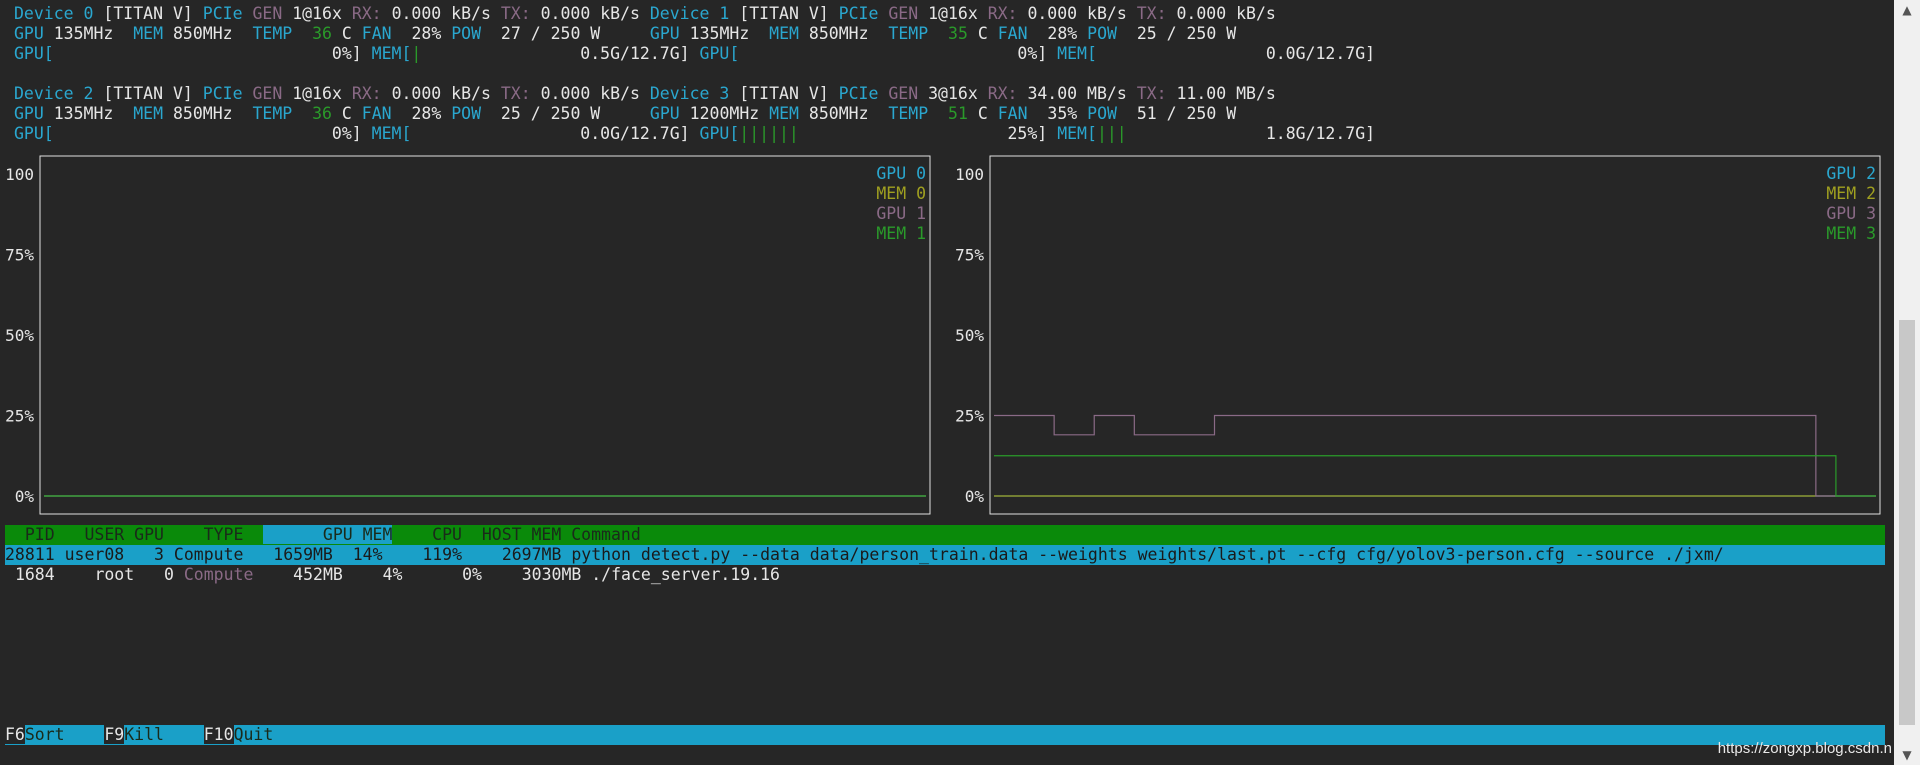 The width and height of the screenshot is (1920, 765). Describe the element at coordinates (34, 53) in the screenshot. I see `device-0-gpu-bar-label: GPU[` at that location.